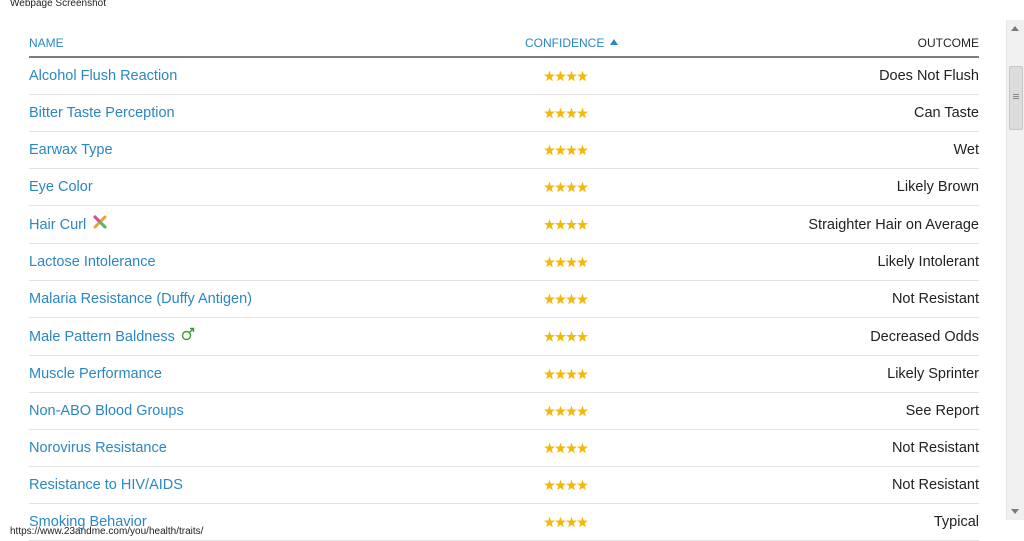 This screenshot has height=541, width=1024. I want to click on outcome-cell: Decreased Odds, so click(924, 336).